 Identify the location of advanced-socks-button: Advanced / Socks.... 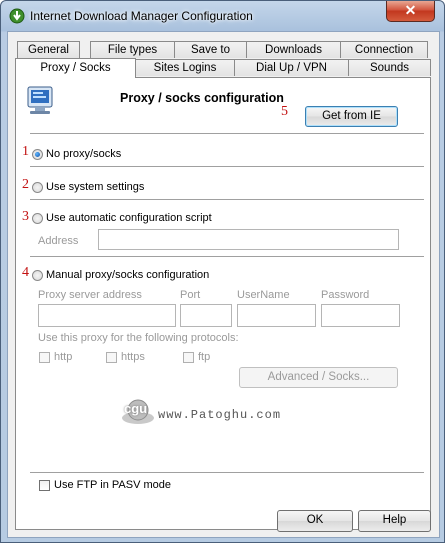
(318, 377).